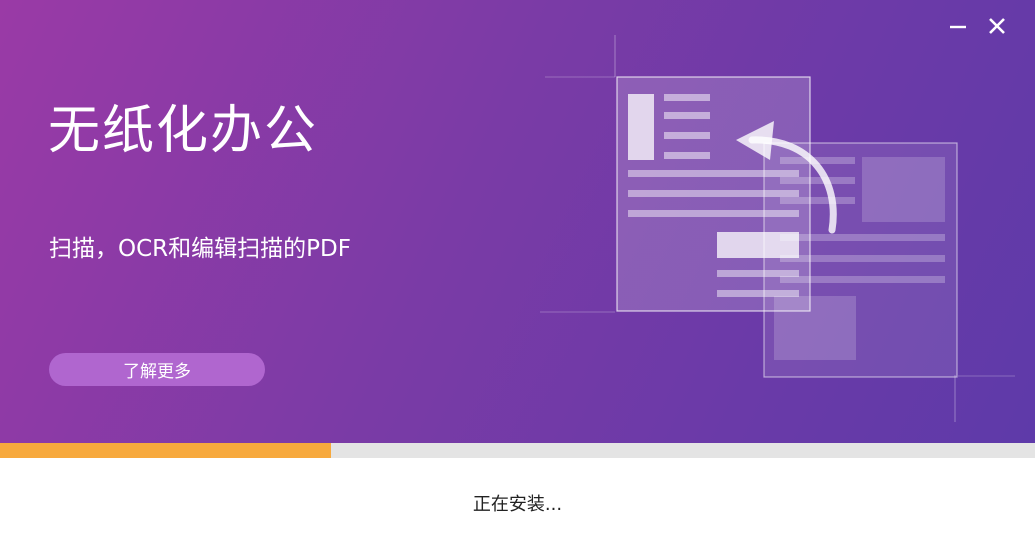  What do you see at coordinates (157, 369) in the screenshot?
I see `learn-more-button: 了解更多` at bounding box center [157, 369].